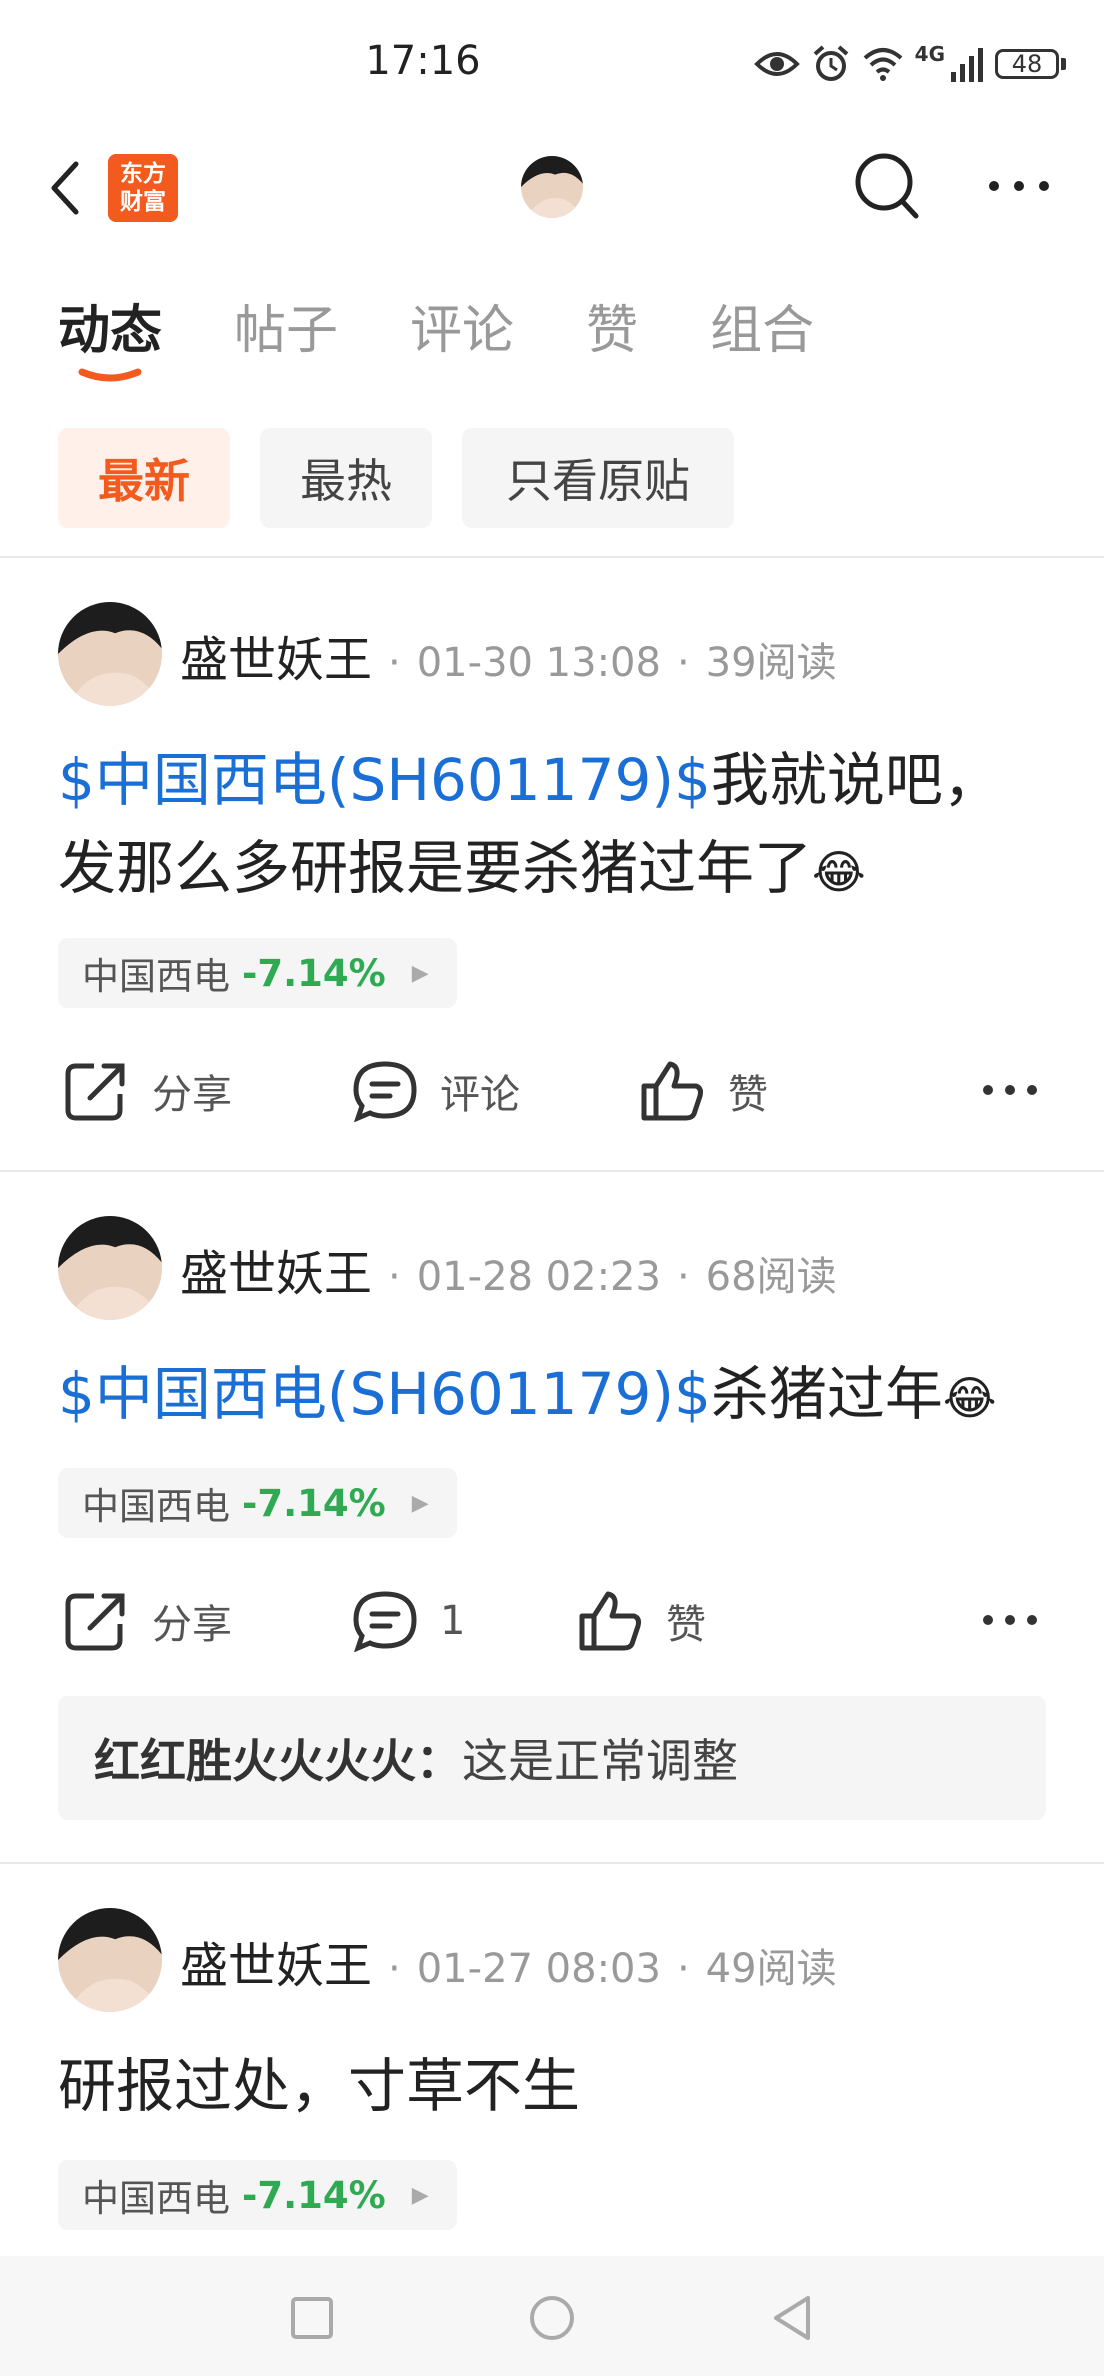 The width and height of the screenshot is (1104, 2376). Describe the element at coordinates (558, 826) in the screenshot. I see `post-text: $中国西电(SH601179)$我就说吧， 发那么多研报是要杀猪过年了😂` at that location.